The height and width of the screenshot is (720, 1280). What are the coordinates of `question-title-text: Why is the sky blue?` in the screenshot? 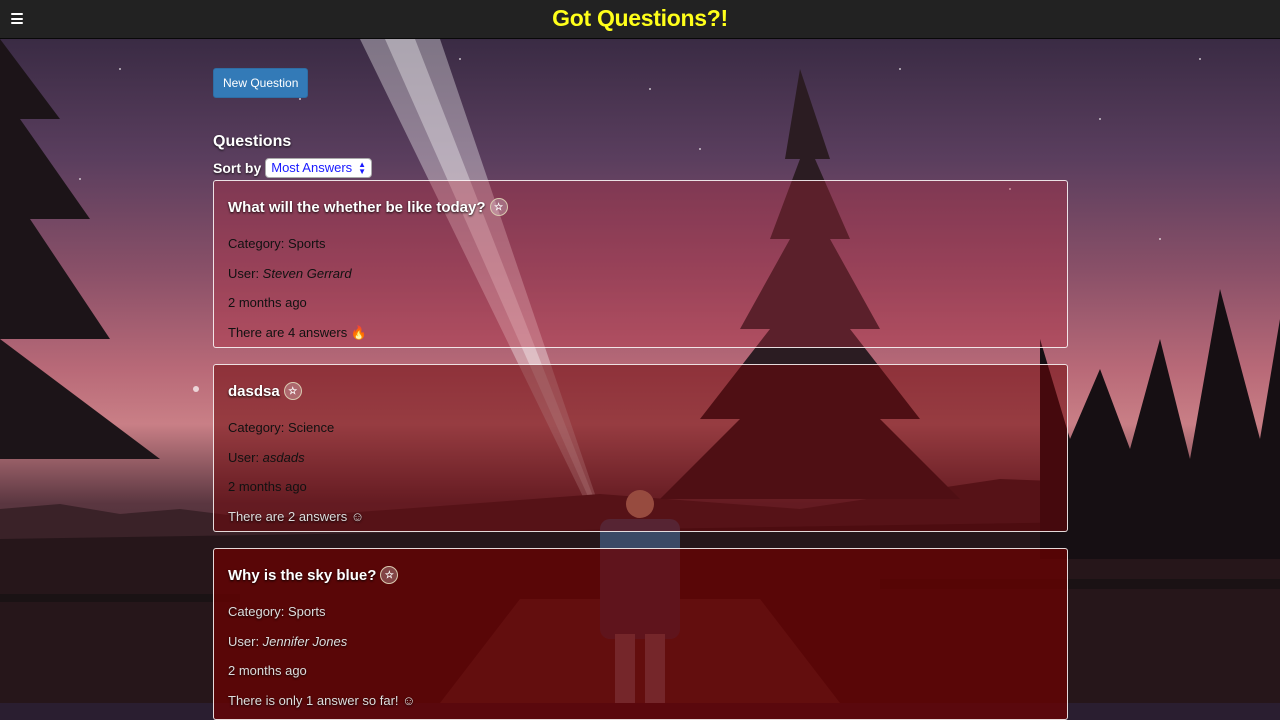 It's located at (302, 575).